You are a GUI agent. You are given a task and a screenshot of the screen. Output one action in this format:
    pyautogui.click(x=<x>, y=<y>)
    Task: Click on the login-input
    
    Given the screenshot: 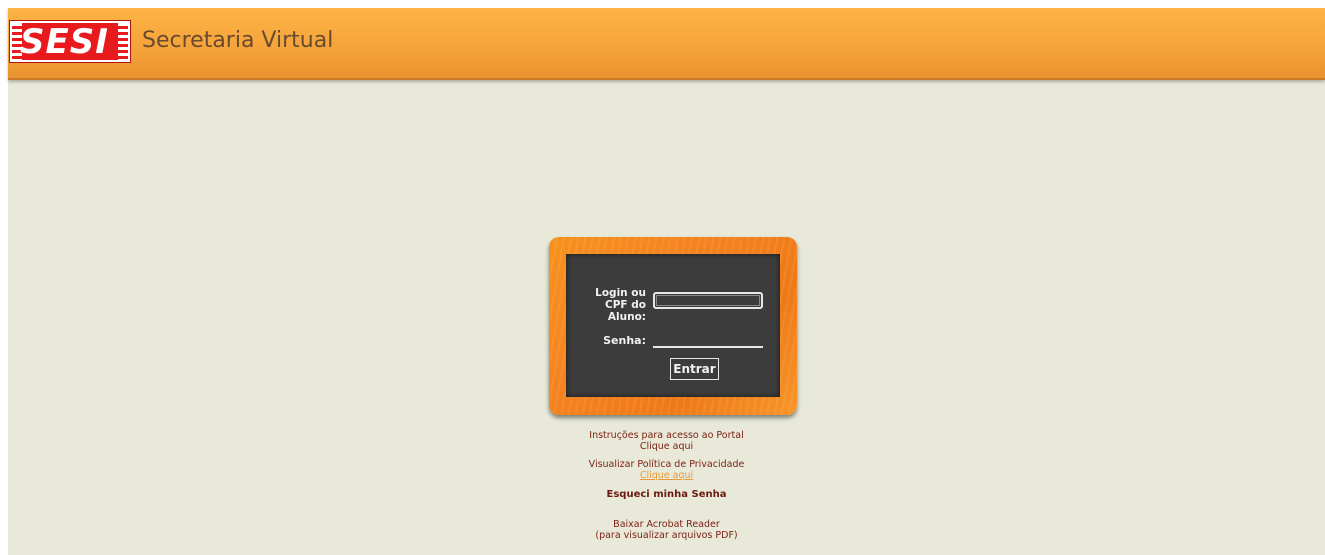 What is the action you would take?
    pyautogui.click(x=708, y=300)
    